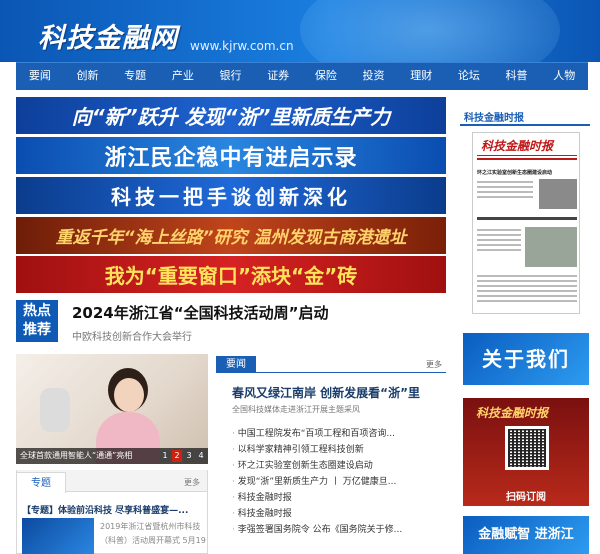  What do you see at coordinates (338, 466) in the screenshot?
I see `list-item: 环之江实验室创新生态圈建设启动` at bounding box center [338, 466].